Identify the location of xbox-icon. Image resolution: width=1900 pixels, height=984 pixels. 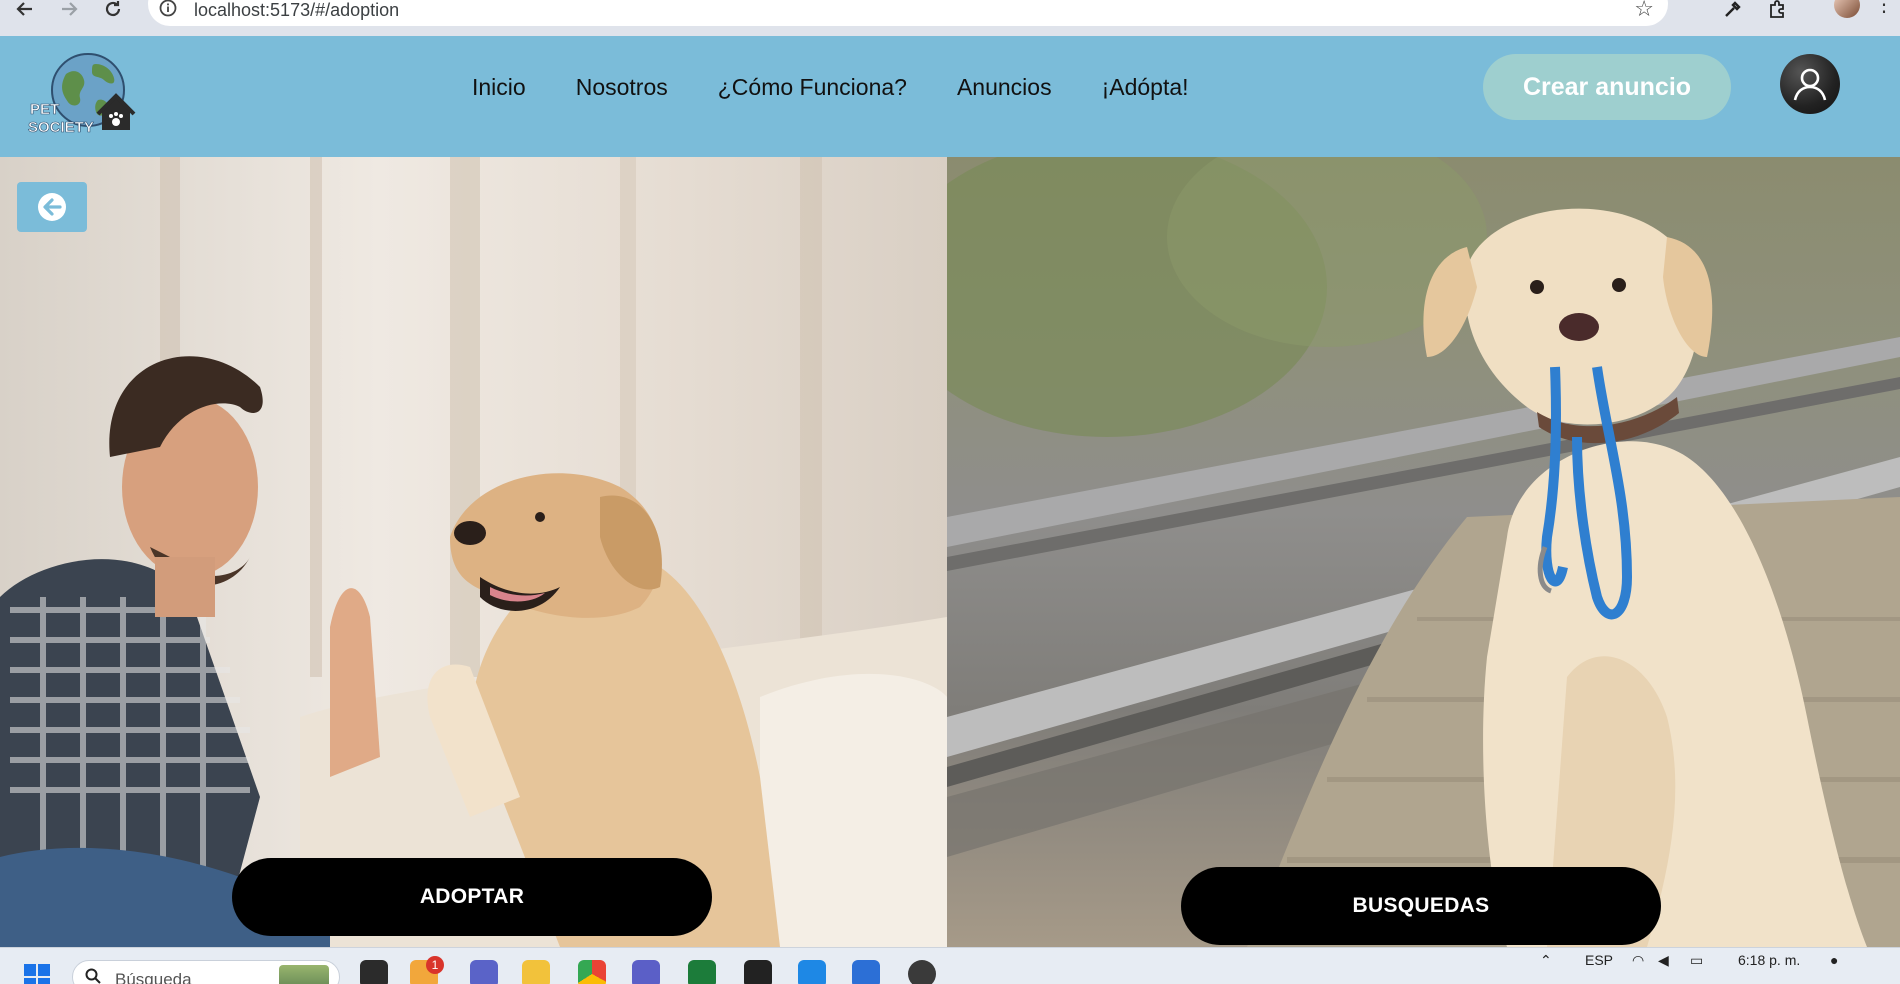
(702, 972).